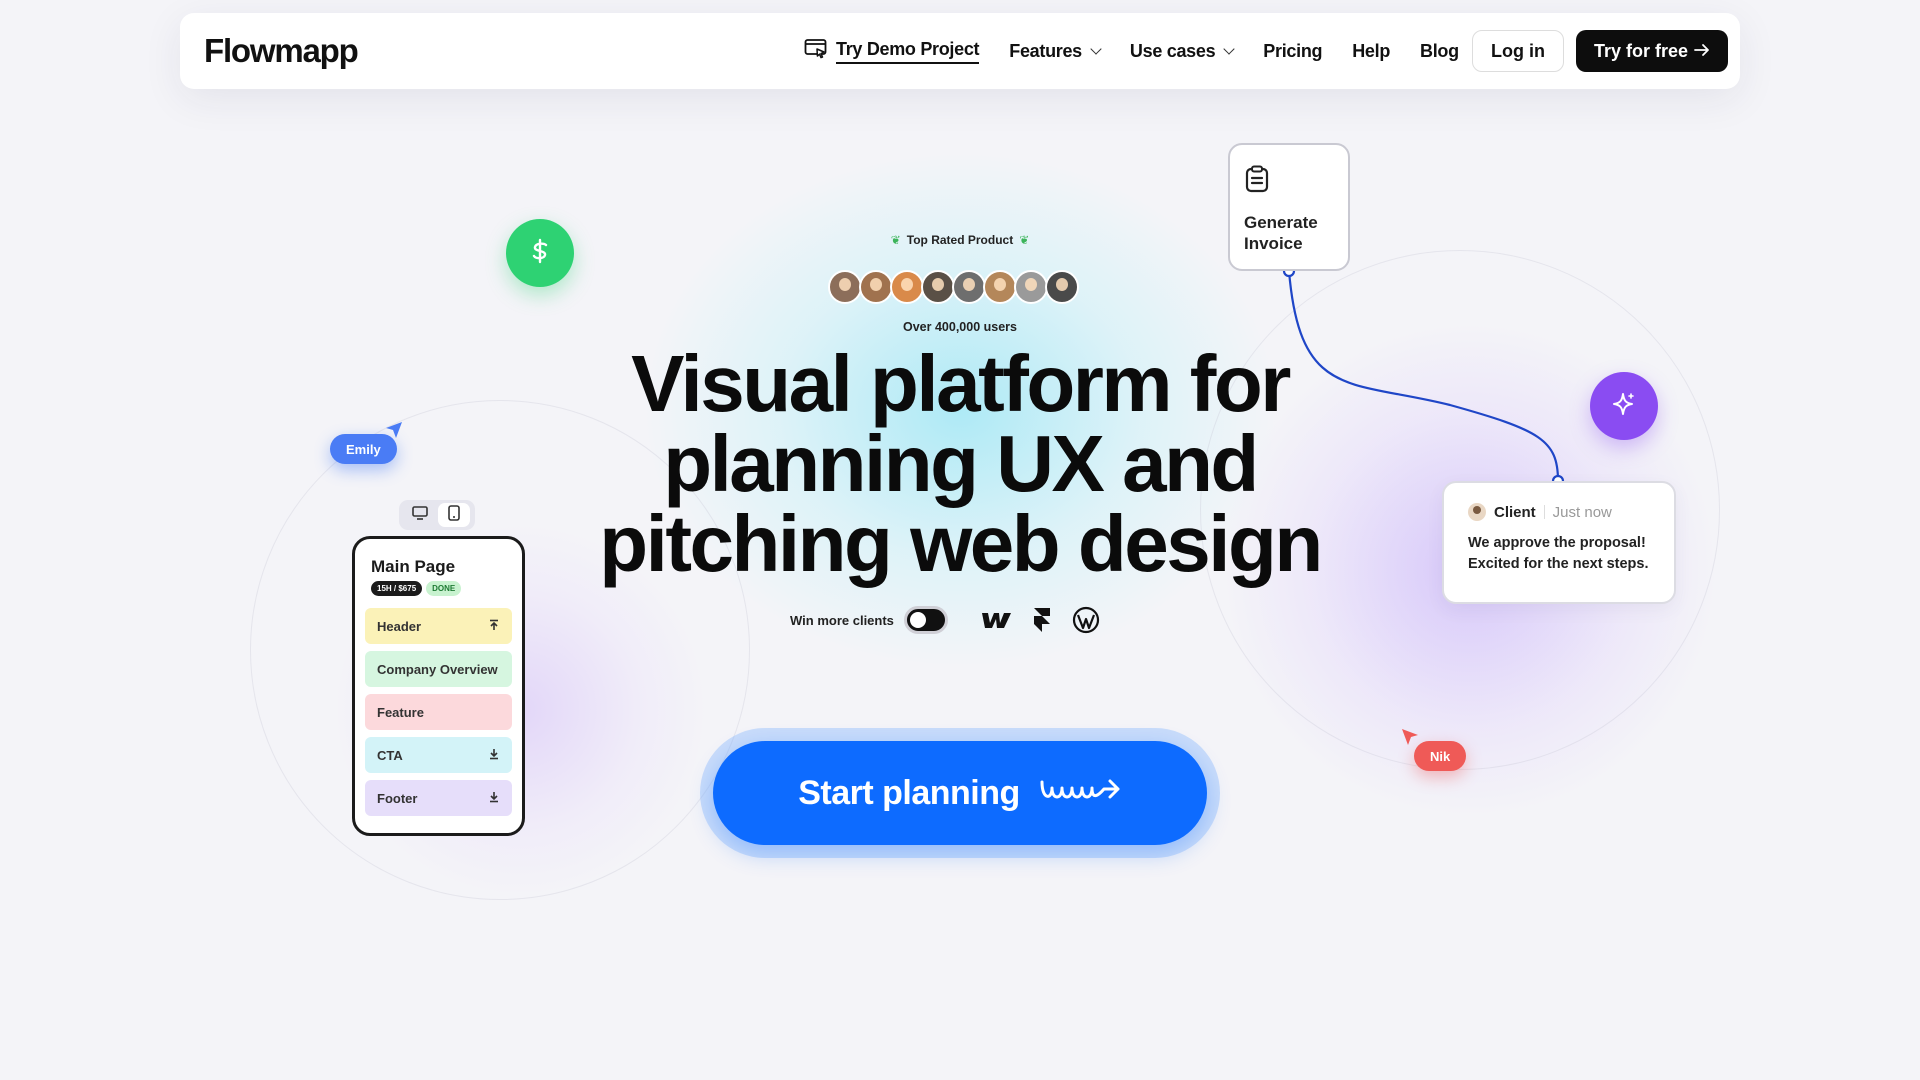 This screenshot has width=1920, height=1080. I want to click on page-section-item: Header, so click(438, 626).